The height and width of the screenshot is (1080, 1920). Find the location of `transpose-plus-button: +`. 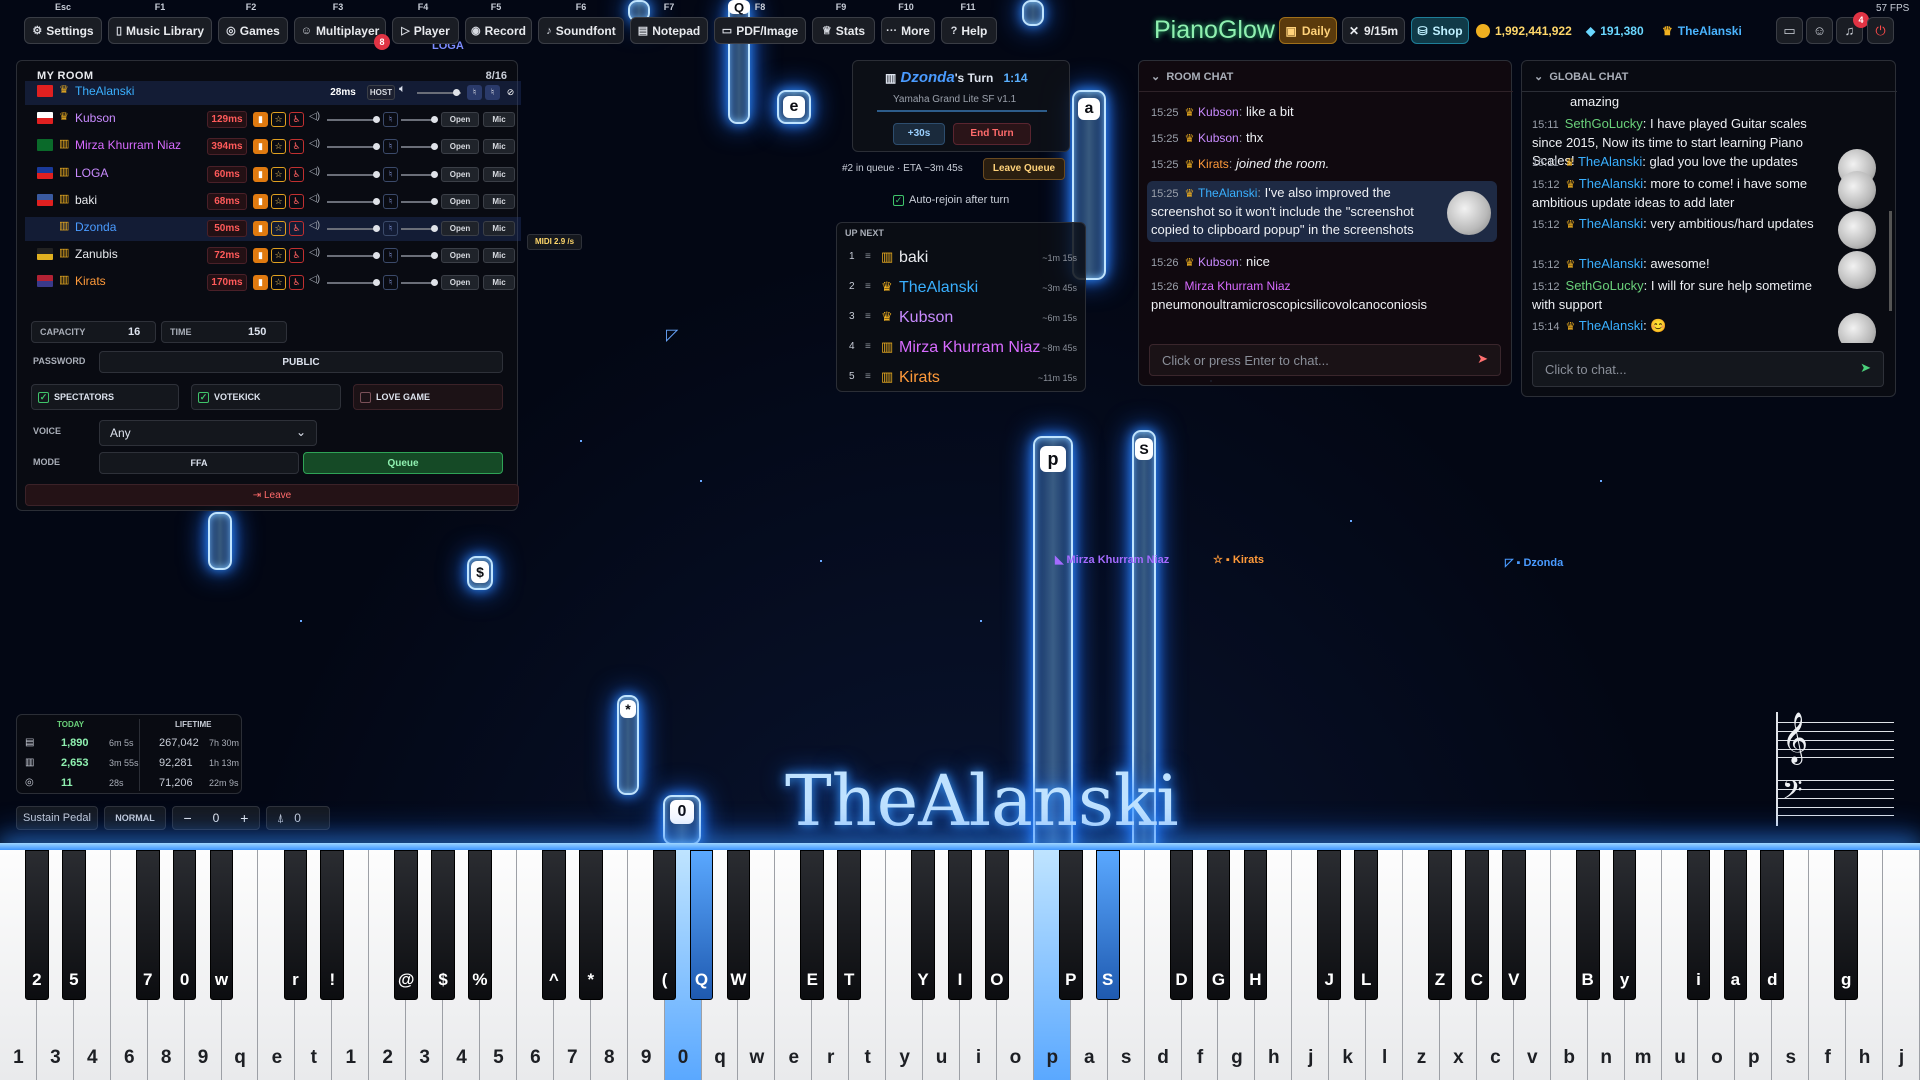

transpose-plus-button: + is located at coordinates (244, 818).